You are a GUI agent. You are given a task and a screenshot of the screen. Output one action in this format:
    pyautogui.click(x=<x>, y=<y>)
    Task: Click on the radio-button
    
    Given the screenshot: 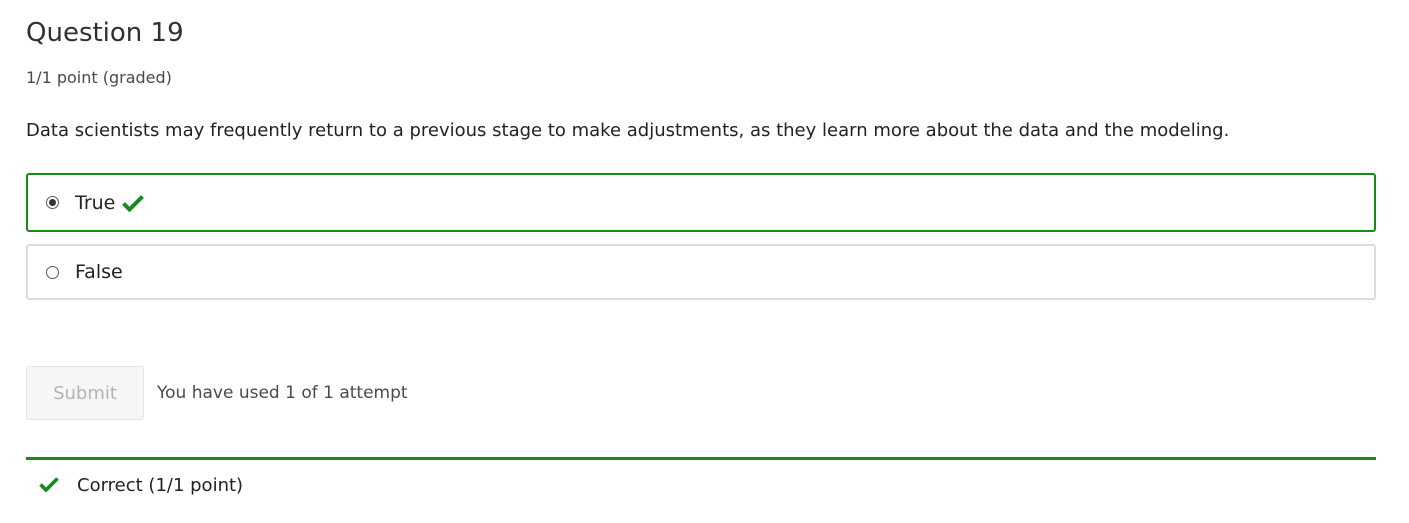 What is the action you would take?
    pyautogui.click(x=52, y=272)
    